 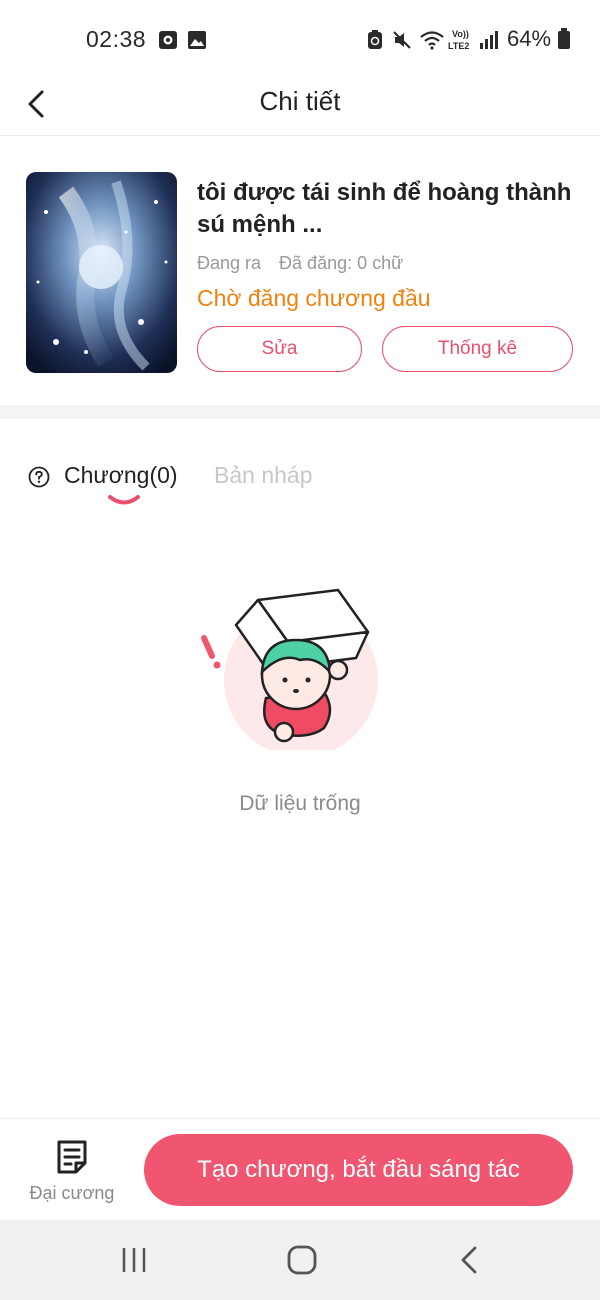 I want to click on book-status-label: Đang ra, so click(x=229, y=263).